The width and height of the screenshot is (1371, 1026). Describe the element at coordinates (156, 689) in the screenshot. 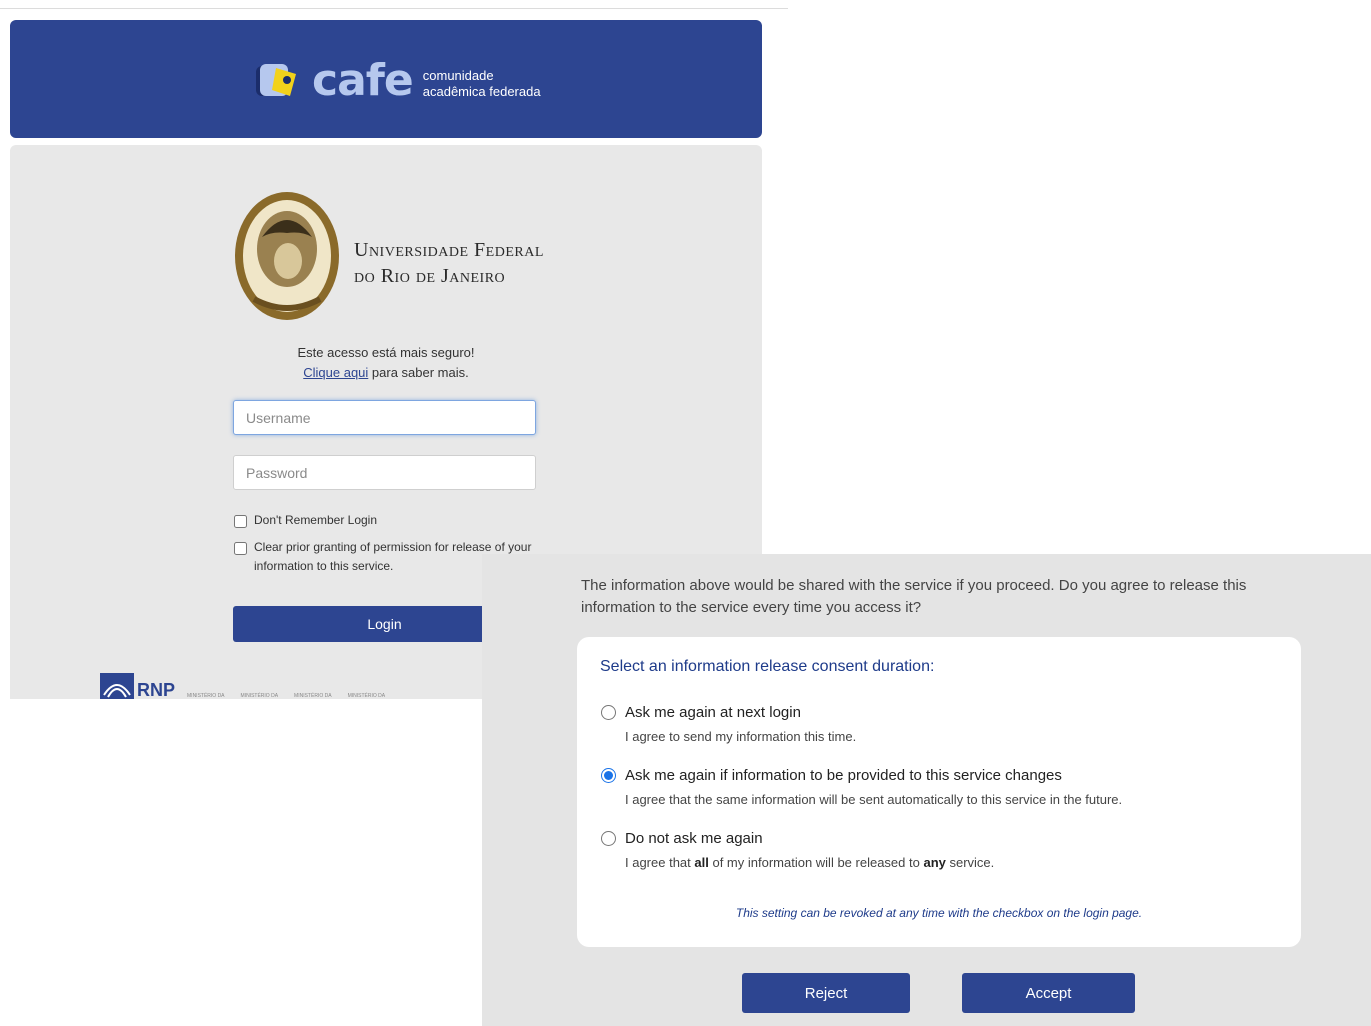

I see `rnp-label: RNP` at that location.